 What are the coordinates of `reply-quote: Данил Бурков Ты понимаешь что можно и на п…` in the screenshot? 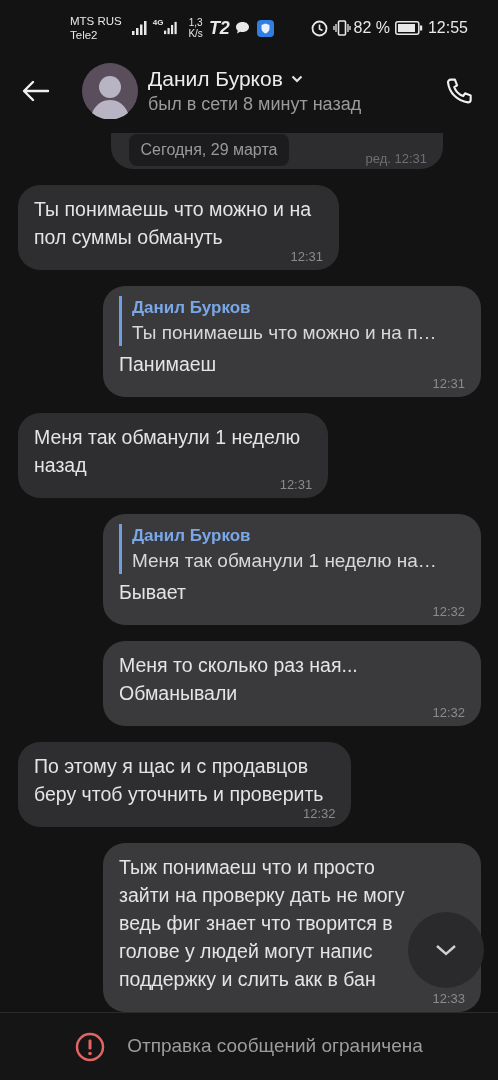 It's located at (292, 321).